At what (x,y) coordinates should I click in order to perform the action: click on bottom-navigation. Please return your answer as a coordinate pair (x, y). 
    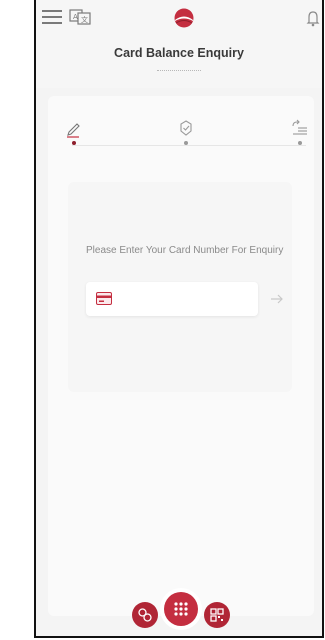
    Looking at the image, I should click on (179, 613).